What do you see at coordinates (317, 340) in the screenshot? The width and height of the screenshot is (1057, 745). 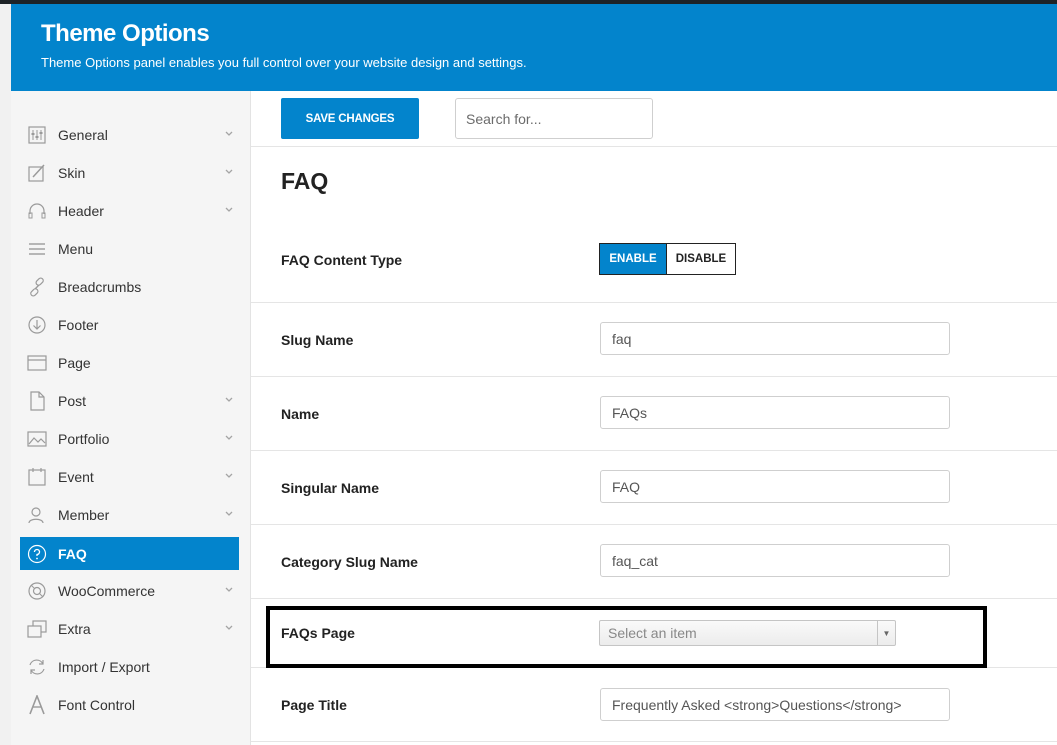 I see `field-label: Slug Name` at bounding box center [317, 340].